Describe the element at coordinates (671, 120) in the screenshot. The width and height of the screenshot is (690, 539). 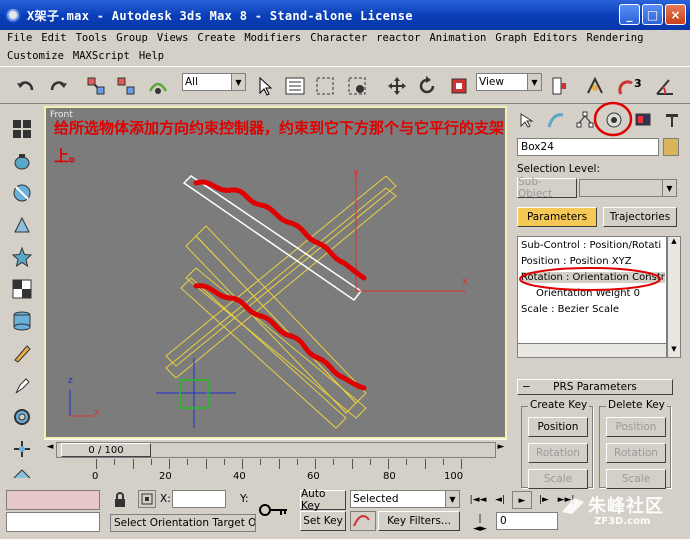
I see `utilities-tab-icon` at that location.